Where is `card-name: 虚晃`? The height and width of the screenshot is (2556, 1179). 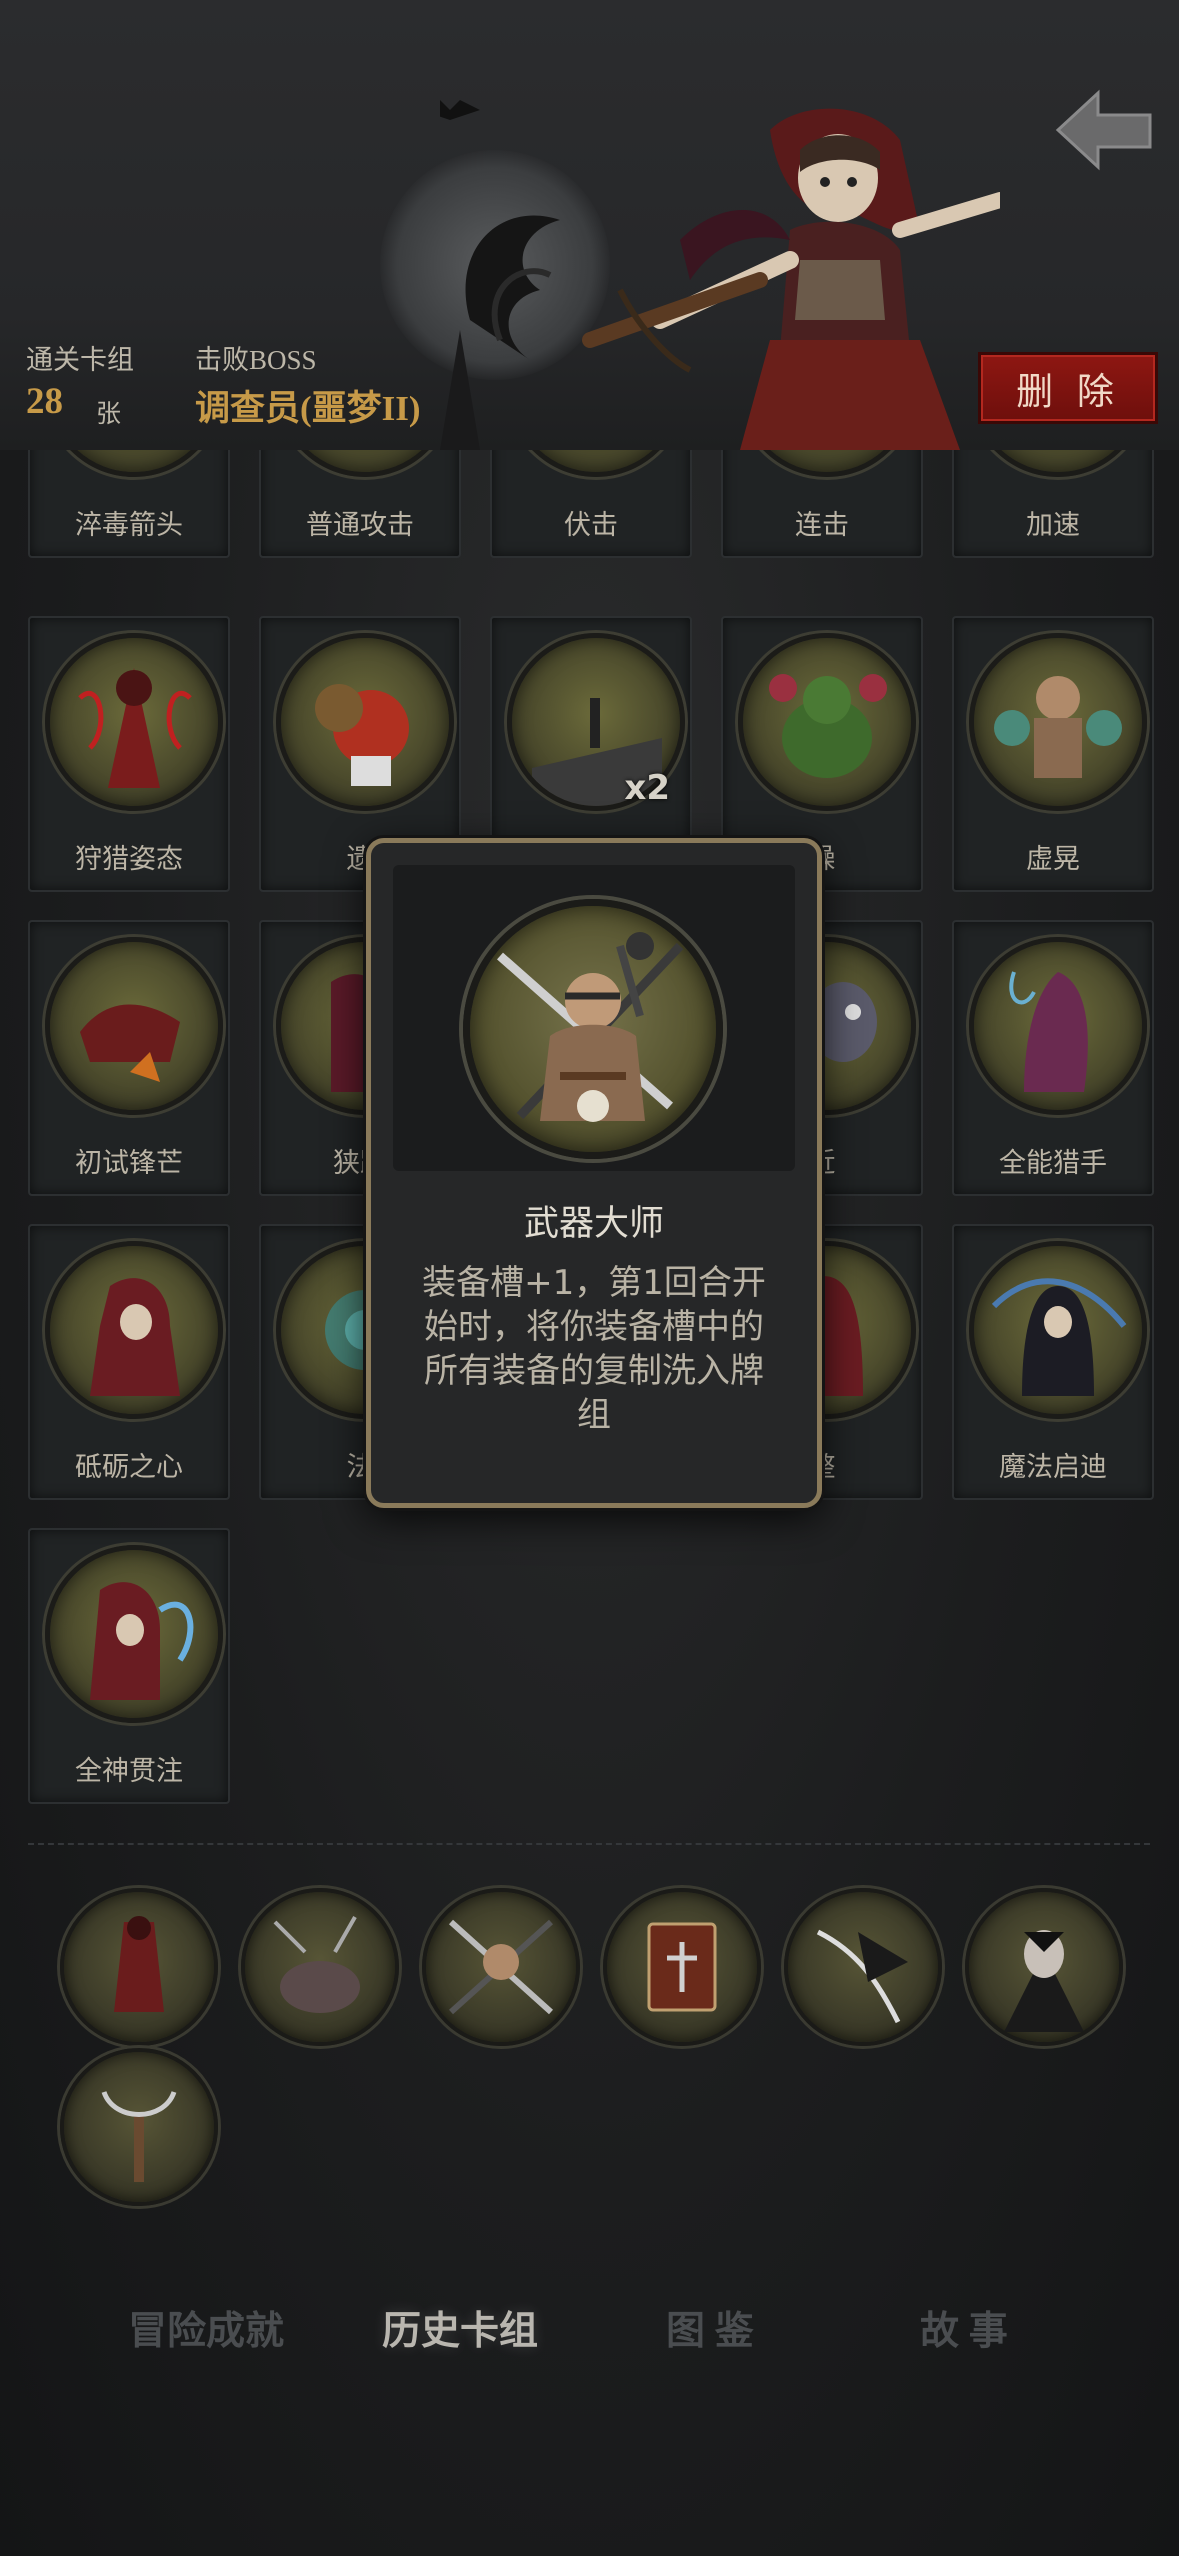
card-name: 虚晃 is located at coordinates (1053, 859).